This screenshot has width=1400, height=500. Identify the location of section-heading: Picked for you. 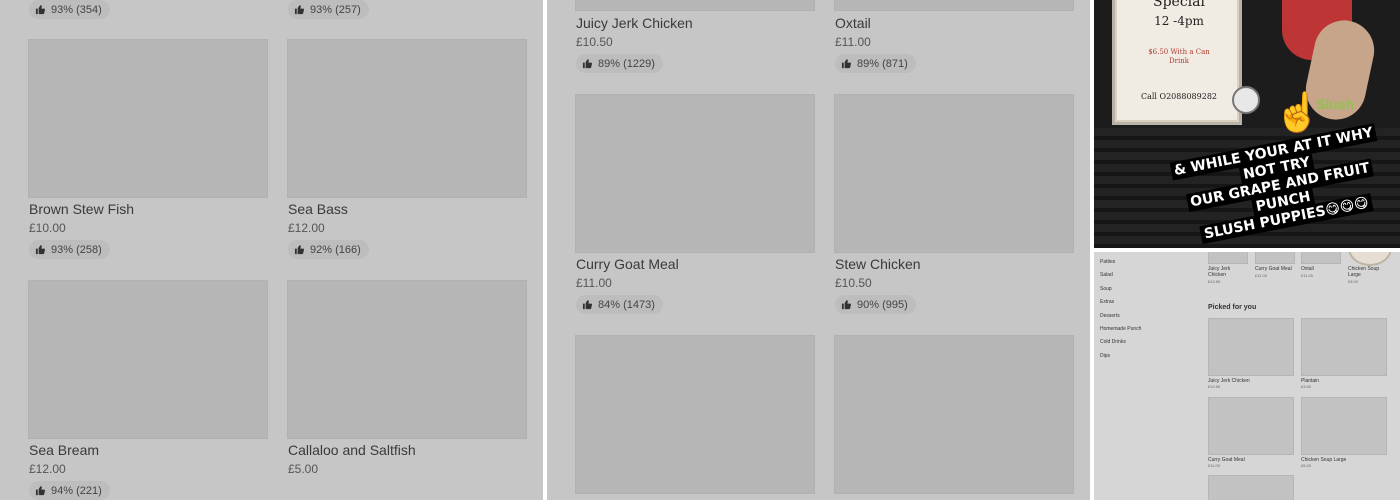
(1232, 307).